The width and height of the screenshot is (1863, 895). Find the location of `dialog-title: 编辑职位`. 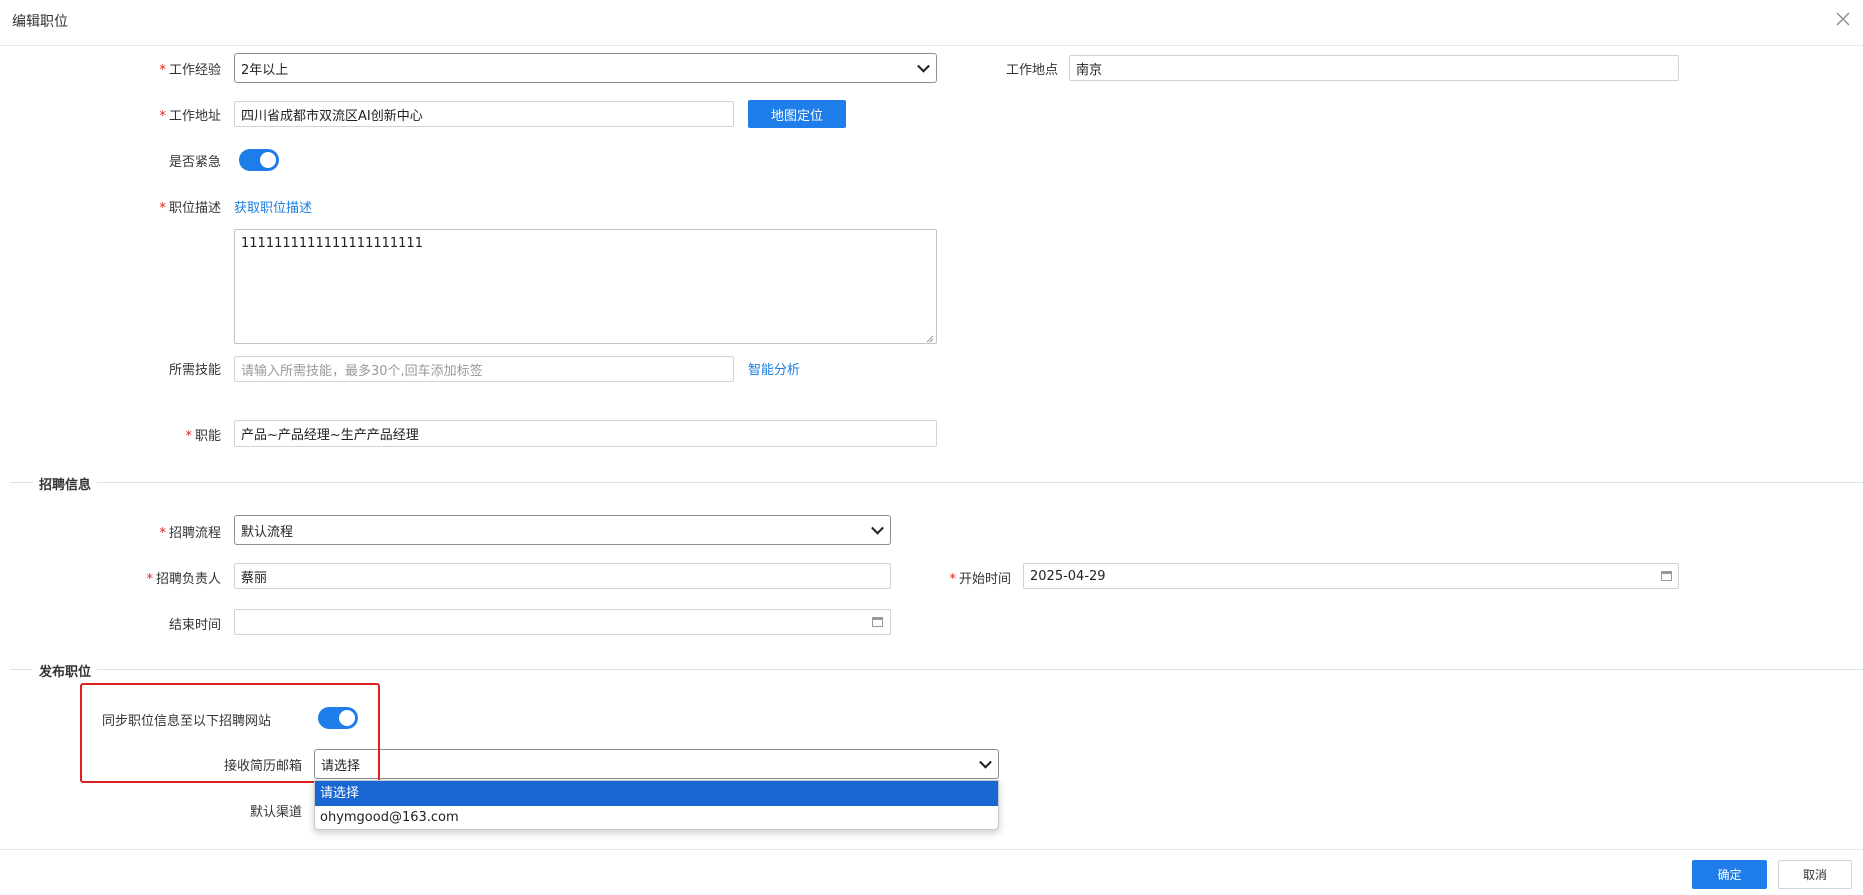

dialog-title: 编辑职位 is located at coordinates (40, 22).